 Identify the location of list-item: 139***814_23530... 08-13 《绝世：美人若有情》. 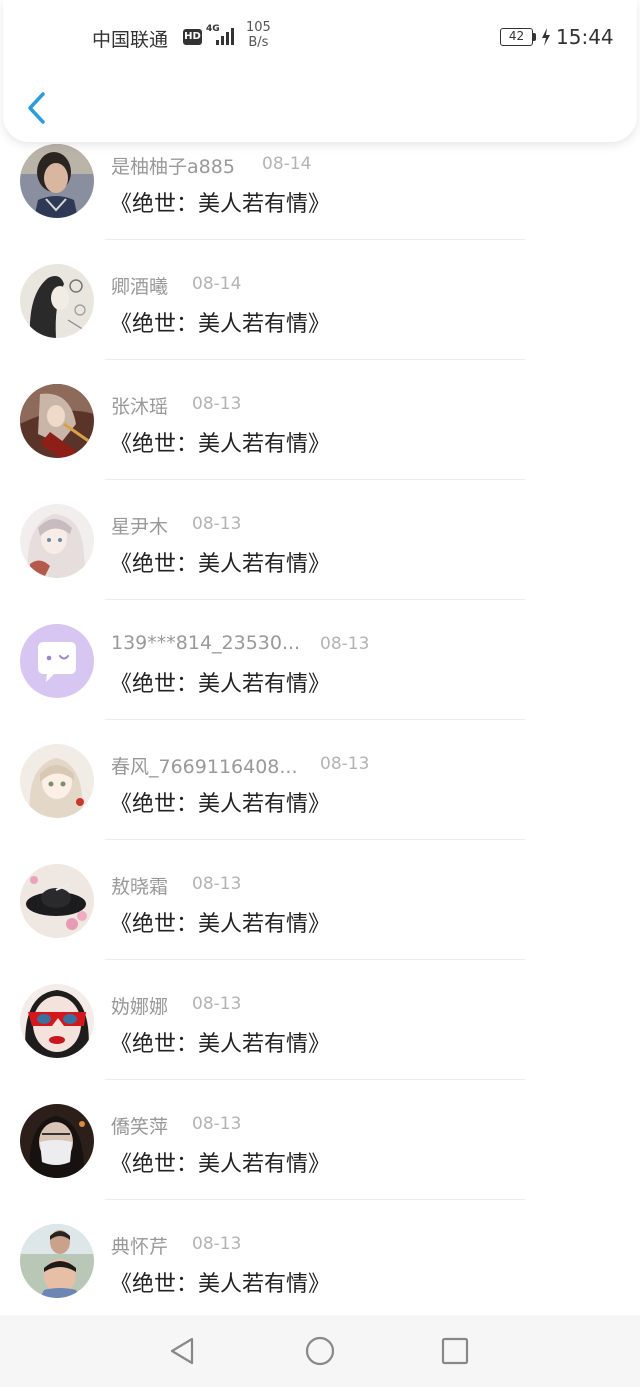
(320, 660).